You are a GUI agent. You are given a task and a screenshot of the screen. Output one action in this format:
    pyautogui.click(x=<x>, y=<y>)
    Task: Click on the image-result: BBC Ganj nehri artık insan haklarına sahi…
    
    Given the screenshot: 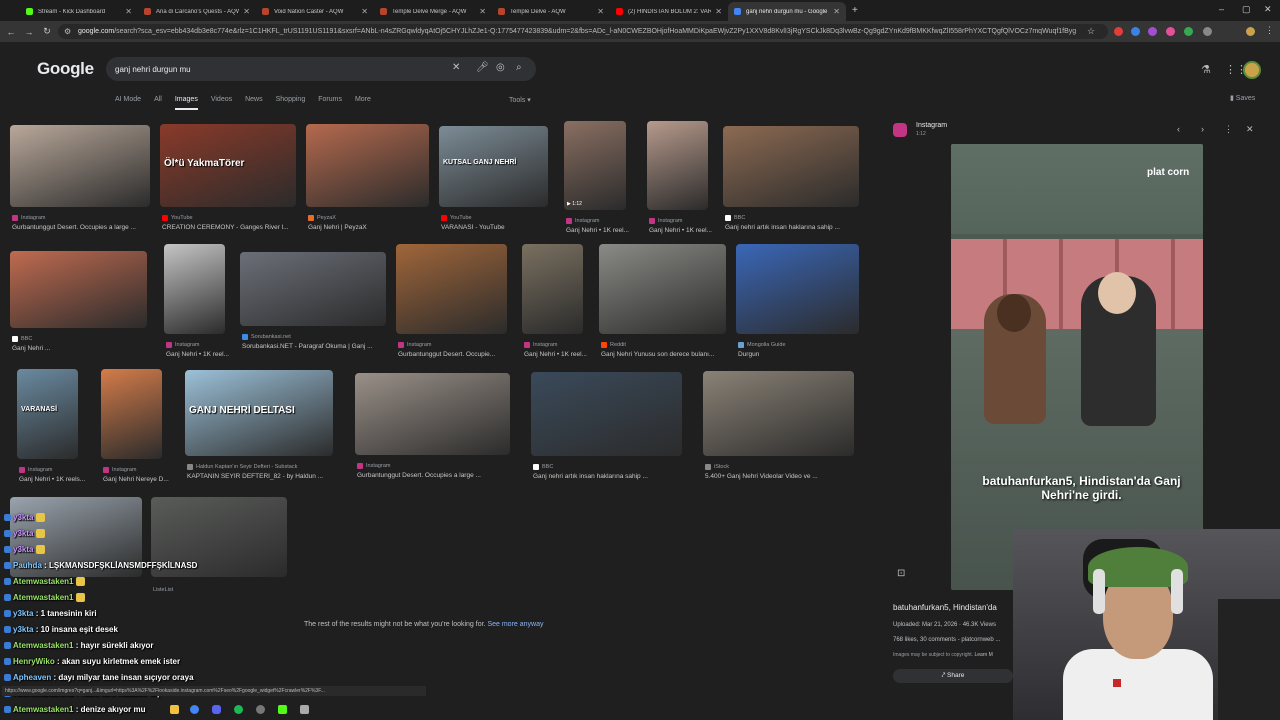 What is the action you would take?
    pyautogui.click(x=606, y=427)
    